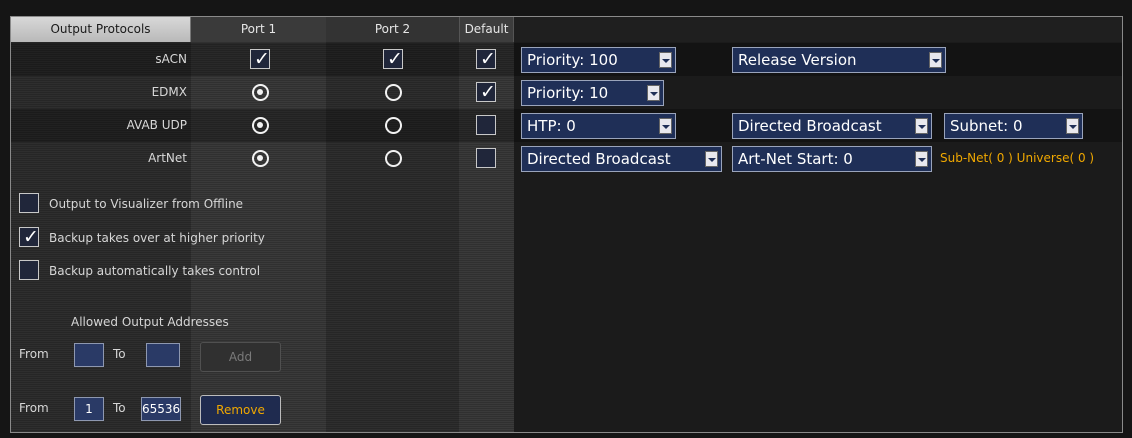 The height and width of the screenshot is (438, 1132). I want to click on avab-broadcast-dropdown: Directed Broadcast, so click(832, 126).